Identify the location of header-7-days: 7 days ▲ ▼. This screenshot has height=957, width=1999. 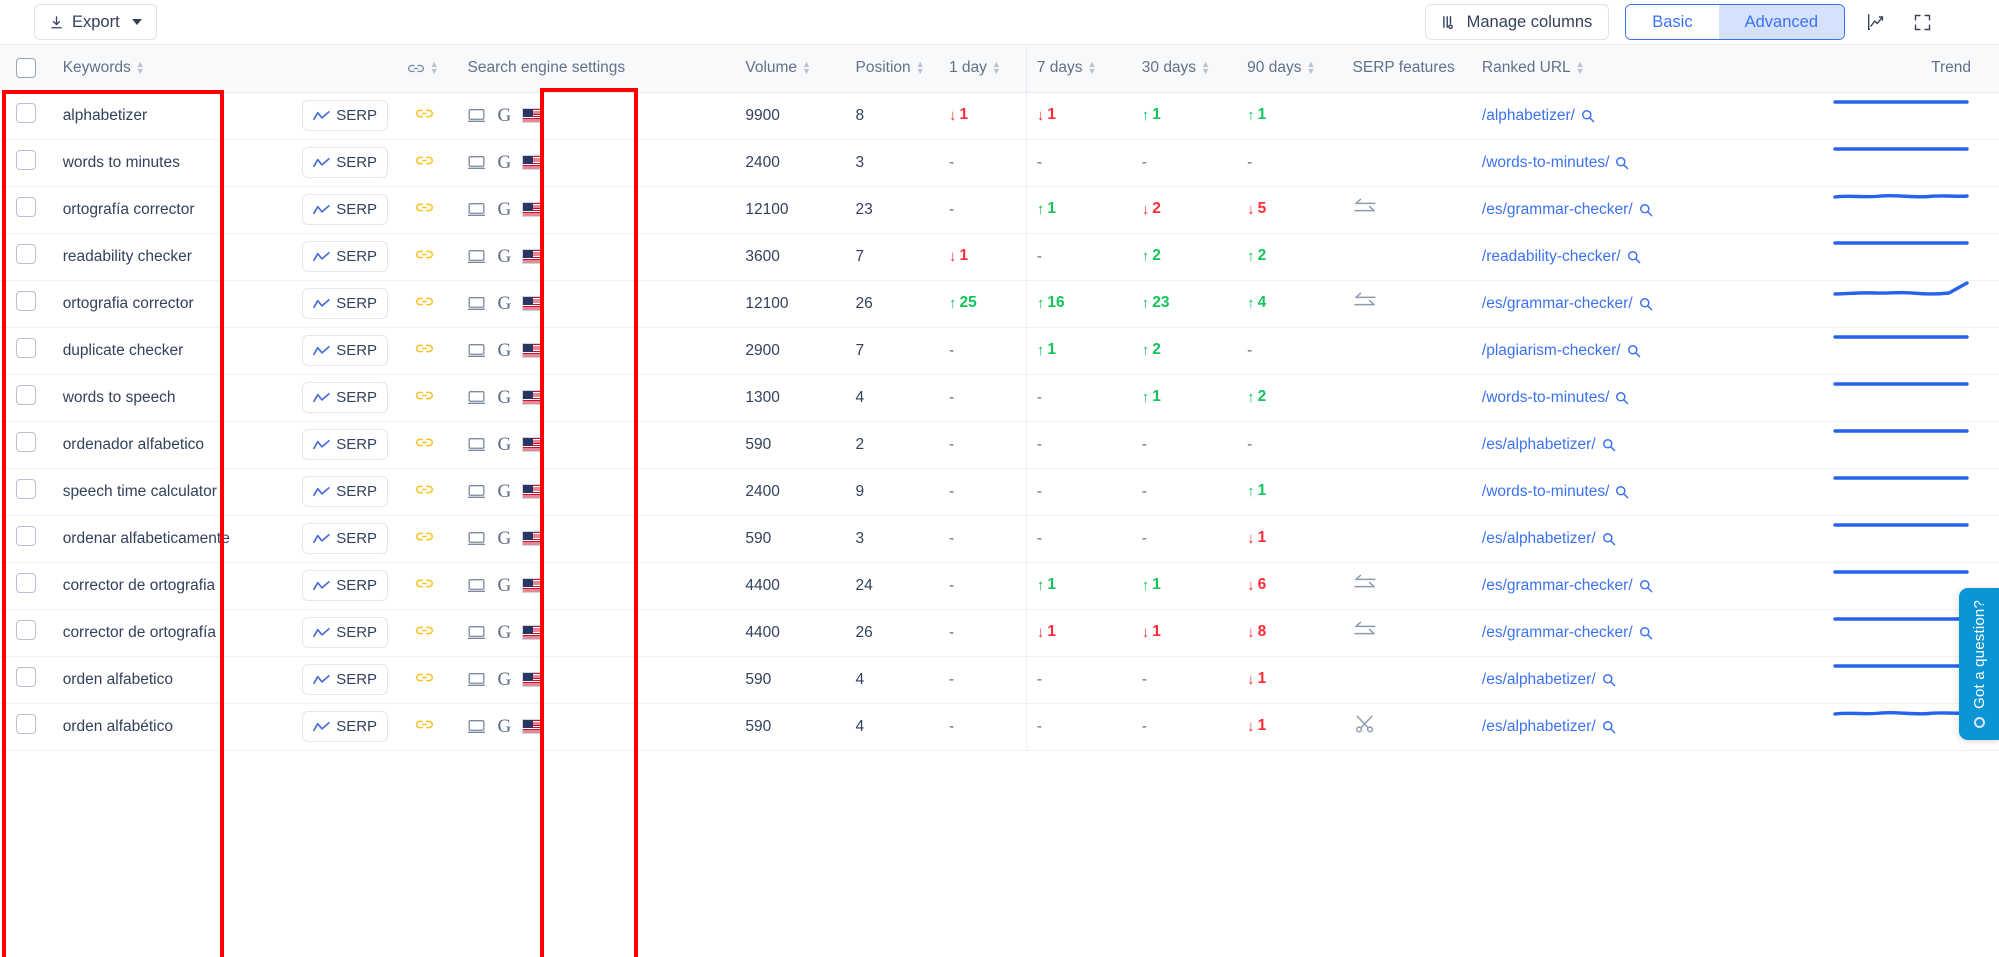
(1078, 69).